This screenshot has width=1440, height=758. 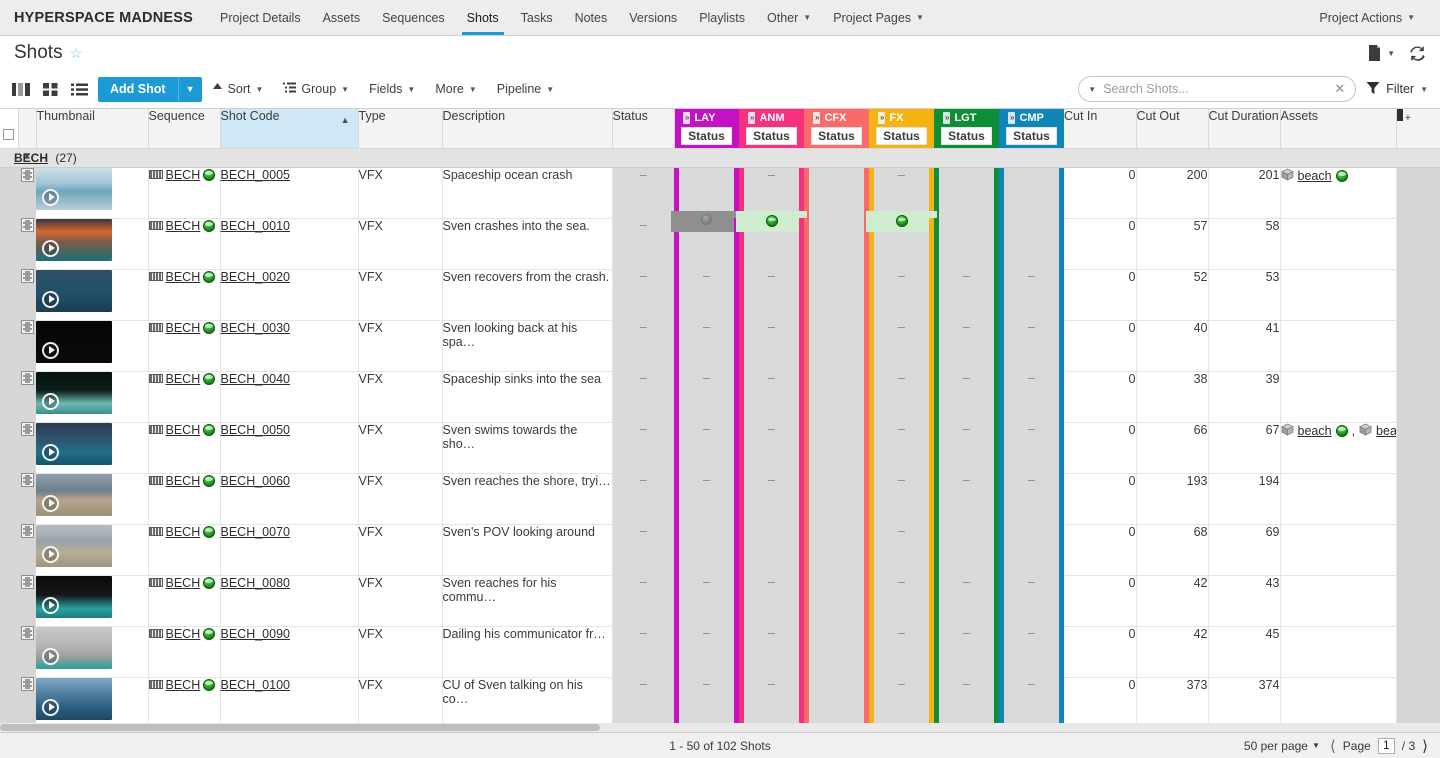 What do you see at coordinates (1217, 89) in the screenshot?
I see `search-box: ▼ ✕` at bounding box center [1217, 89].